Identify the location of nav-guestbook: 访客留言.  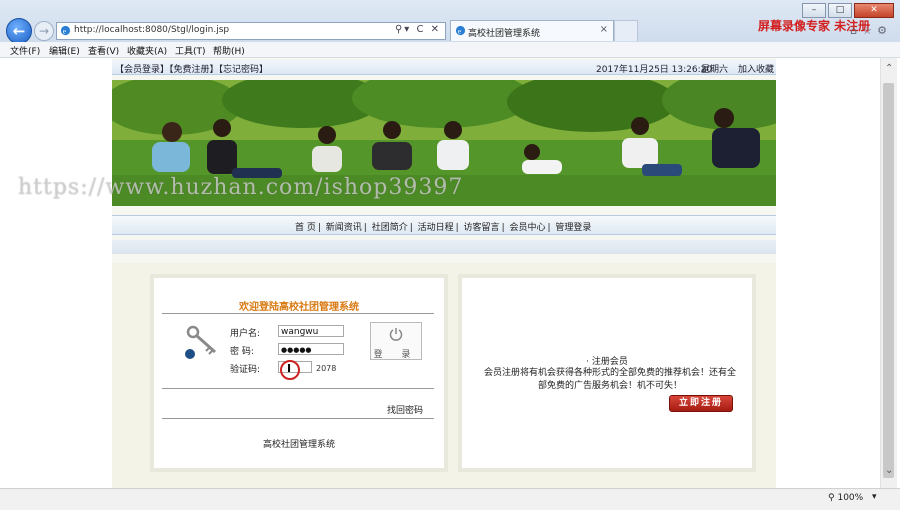
(482, 228).